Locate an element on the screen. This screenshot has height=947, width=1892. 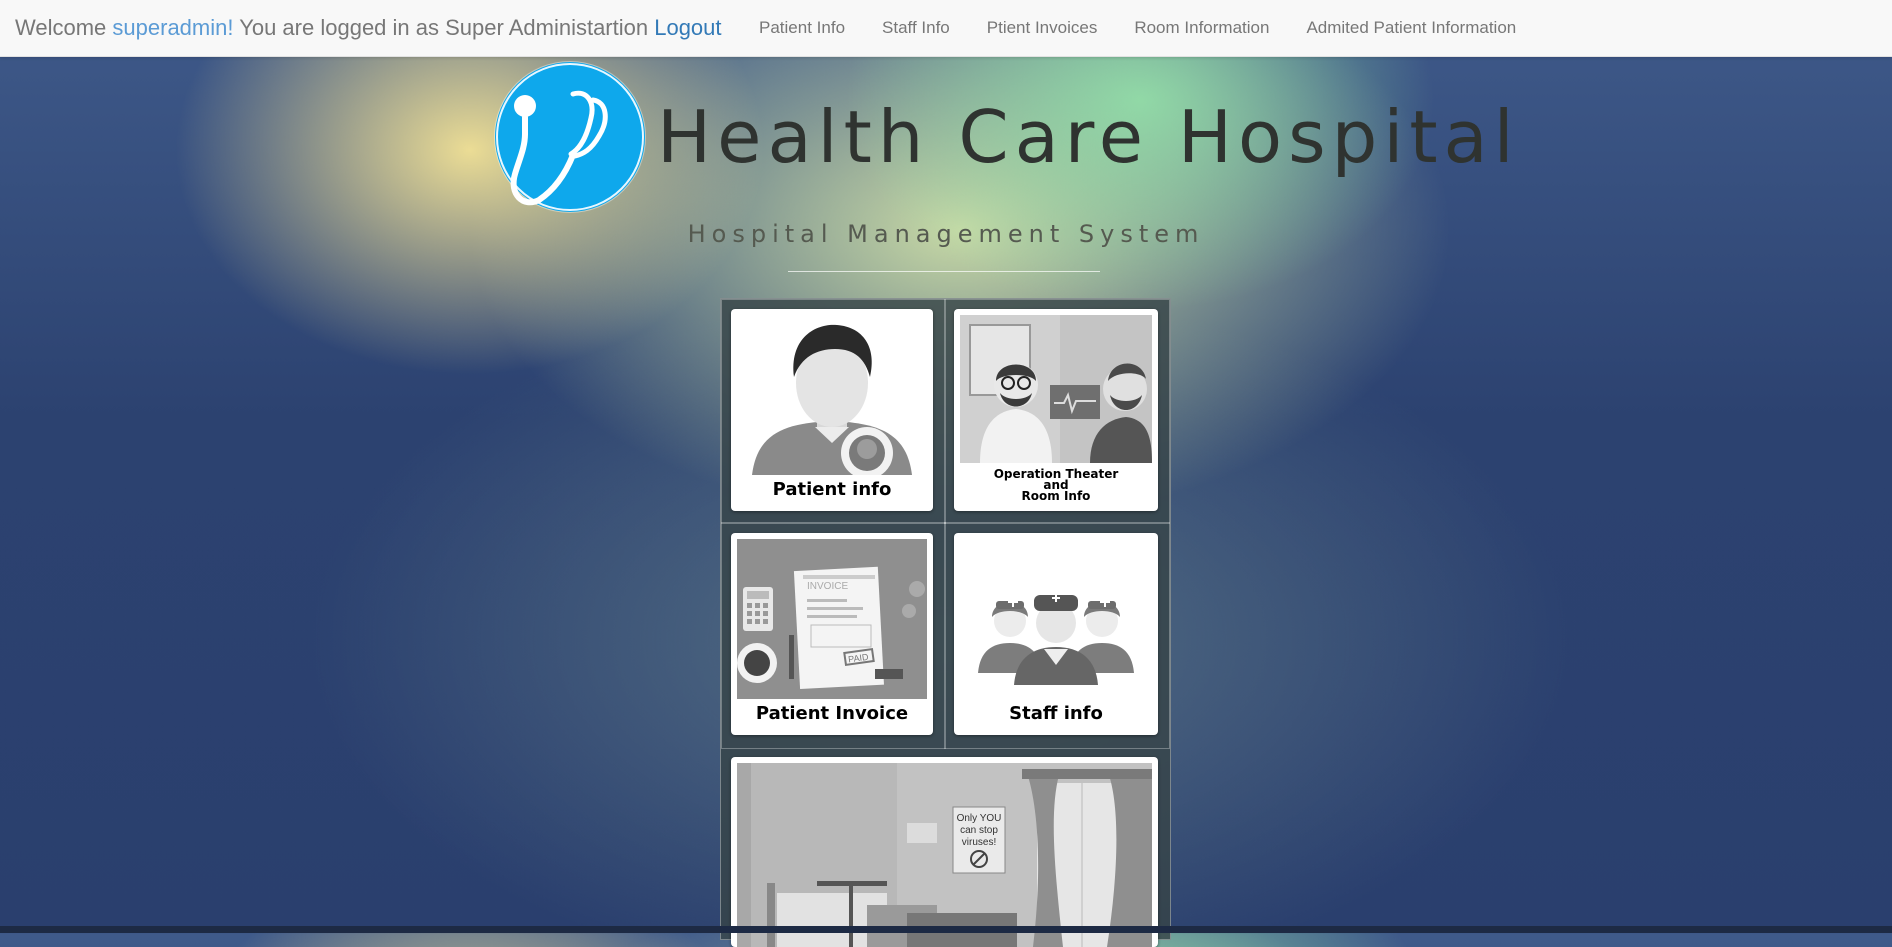
nav-room-information: Room Information is located at coordinates (1202, 28).